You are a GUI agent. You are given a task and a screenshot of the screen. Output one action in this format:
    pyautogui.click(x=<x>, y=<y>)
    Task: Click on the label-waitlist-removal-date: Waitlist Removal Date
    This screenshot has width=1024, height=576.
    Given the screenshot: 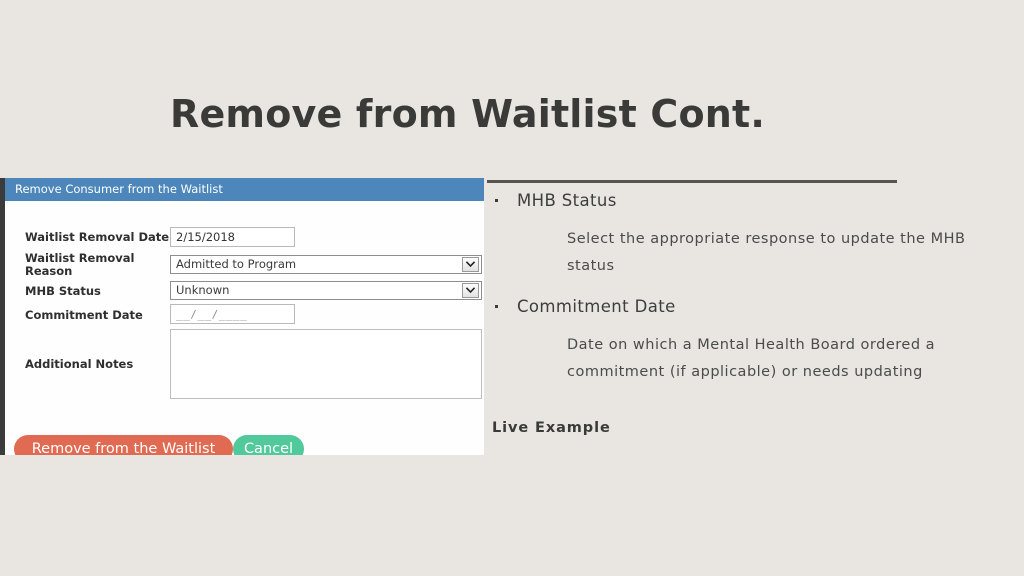 What is the action you would take?
    pyautogui.click(x=97, y=237)
    